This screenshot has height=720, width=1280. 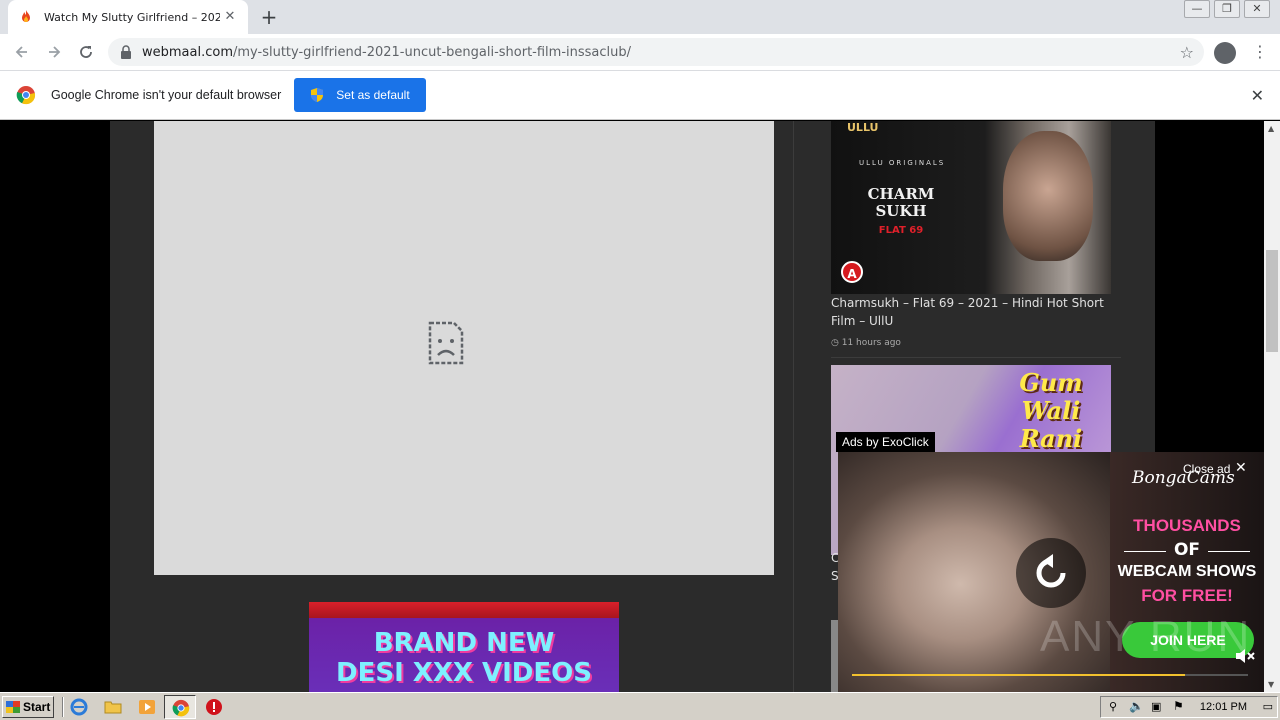 I want to click on windows-taskbar: Start ⚲ 🔈 ▣ ⚑ 12:01 PM ▭, so click(x=640, y=706).